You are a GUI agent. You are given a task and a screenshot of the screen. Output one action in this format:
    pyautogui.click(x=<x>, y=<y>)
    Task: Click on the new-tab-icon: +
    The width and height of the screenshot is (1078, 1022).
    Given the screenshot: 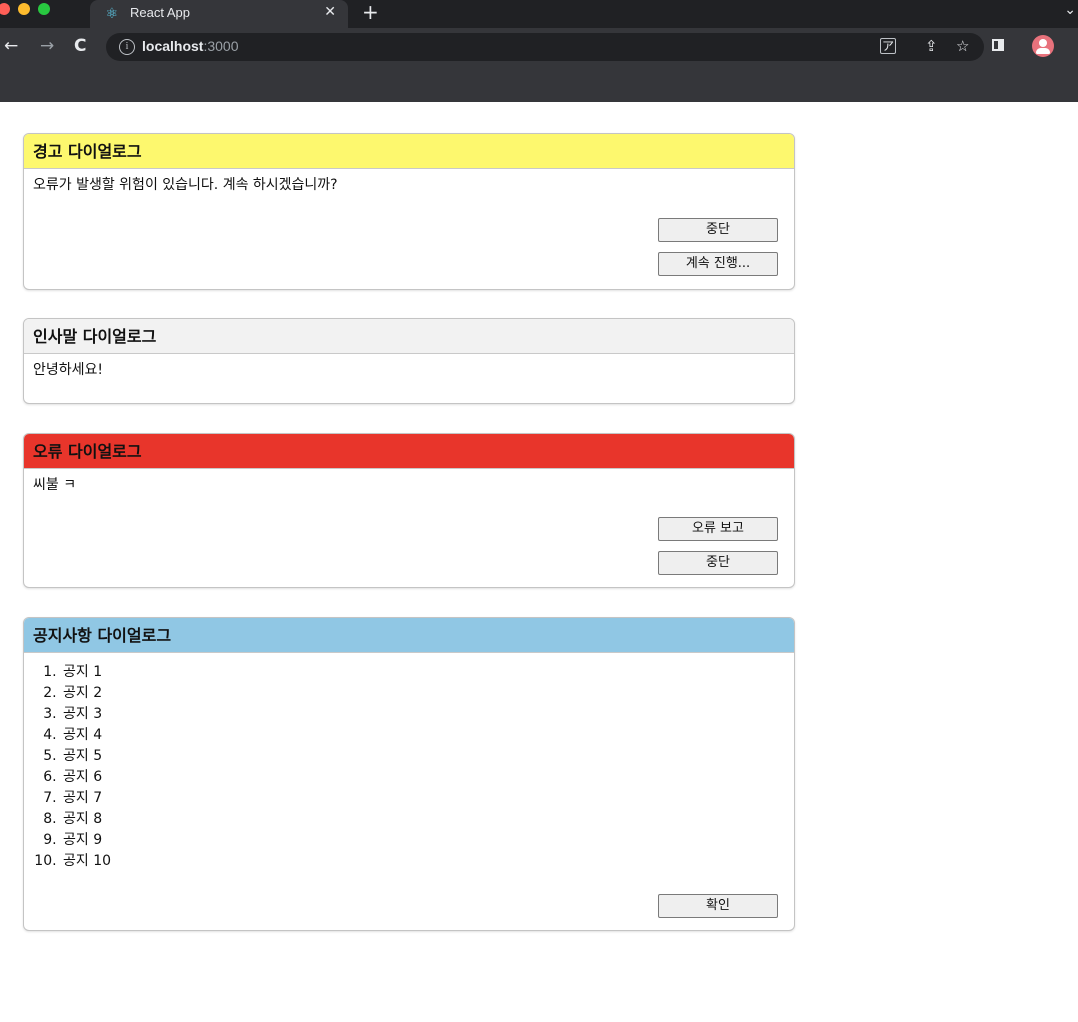 What is the action you would take?
    pyautogui.click(x=370, y=12)
    